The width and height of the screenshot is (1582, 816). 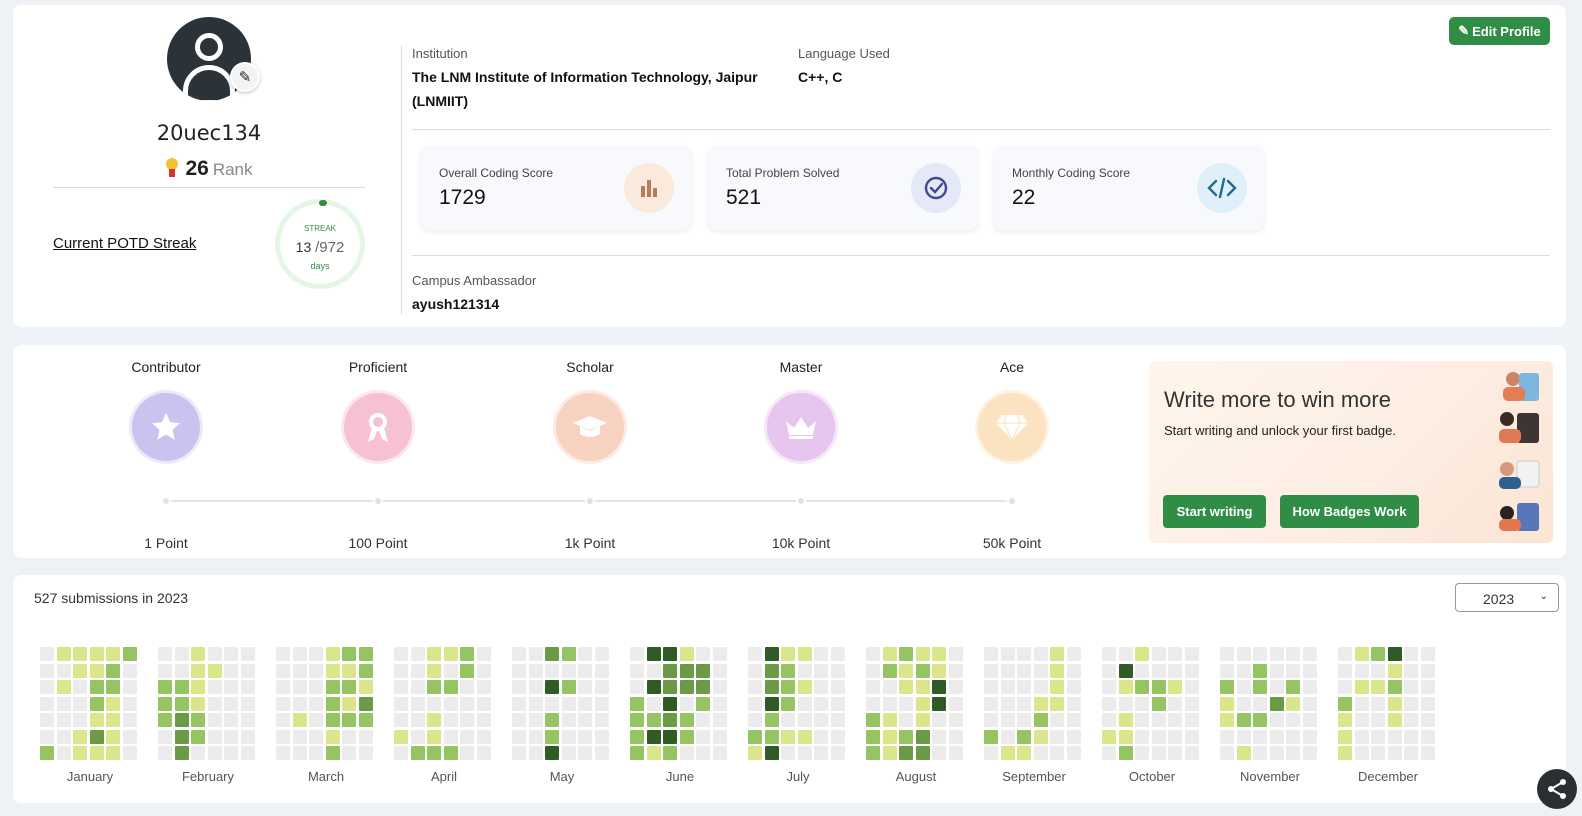 I want to click on badge-ace: Ace 50k Point, so click(x=1012, y=455).